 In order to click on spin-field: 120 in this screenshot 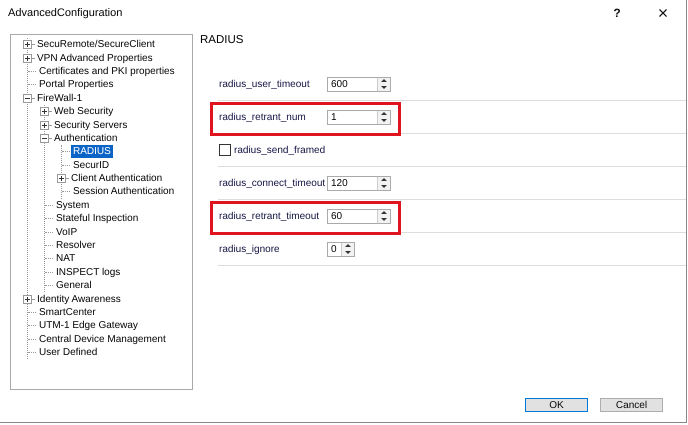, I will do `click(359, 183)`.